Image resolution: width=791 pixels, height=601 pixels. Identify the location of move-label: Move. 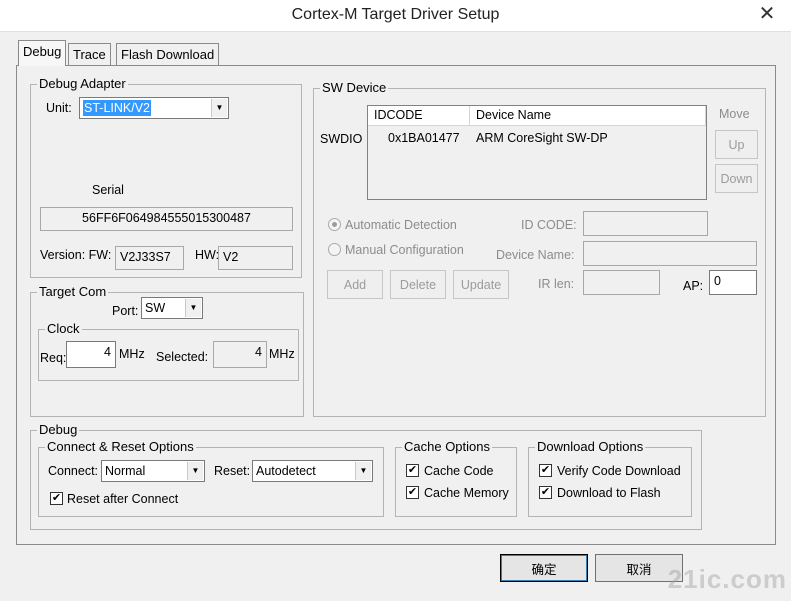
(734, 114).